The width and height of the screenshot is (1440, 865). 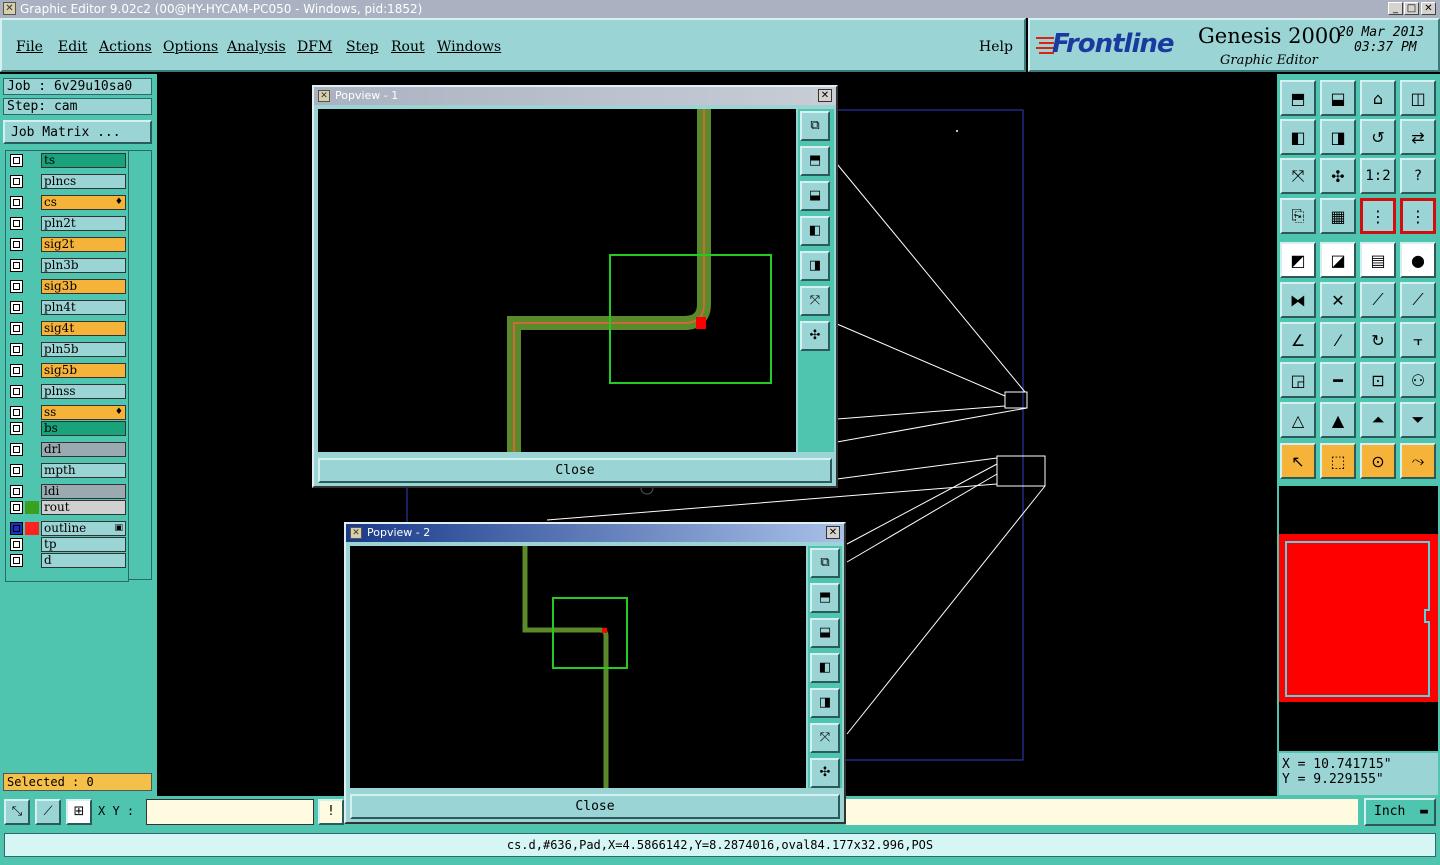 I want to click on layer-row-sig5b: sig5b, so click(x=67, y=370).